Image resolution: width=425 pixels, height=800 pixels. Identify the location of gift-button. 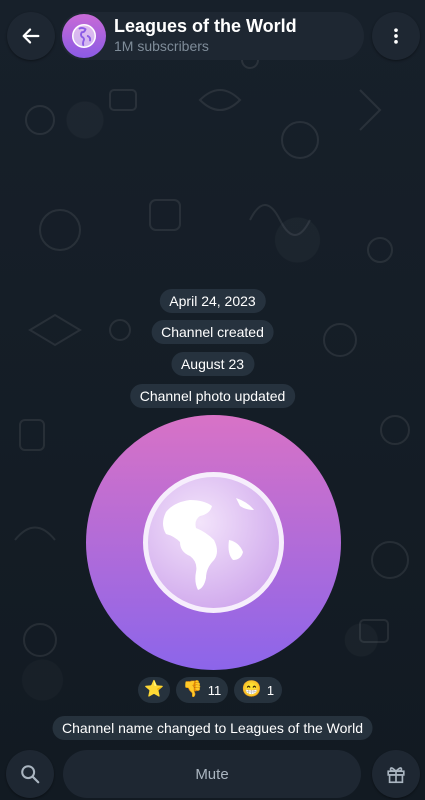
(396, 774).